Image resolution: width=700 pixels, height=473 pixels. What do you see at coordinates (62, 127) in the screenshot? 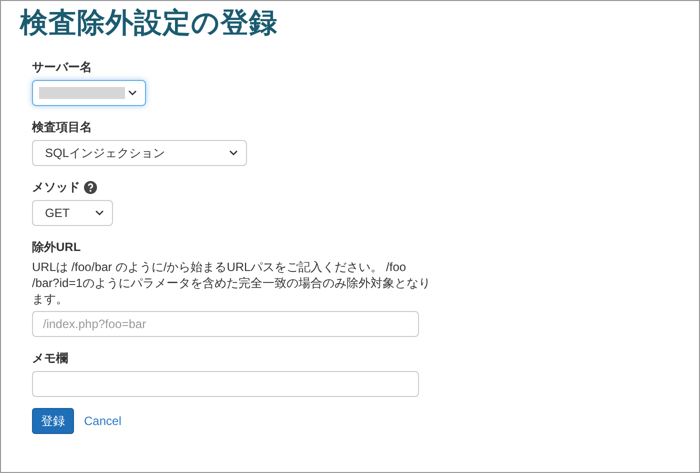
I see `field-label: 検査項目名` at bounding box center [62, 127].